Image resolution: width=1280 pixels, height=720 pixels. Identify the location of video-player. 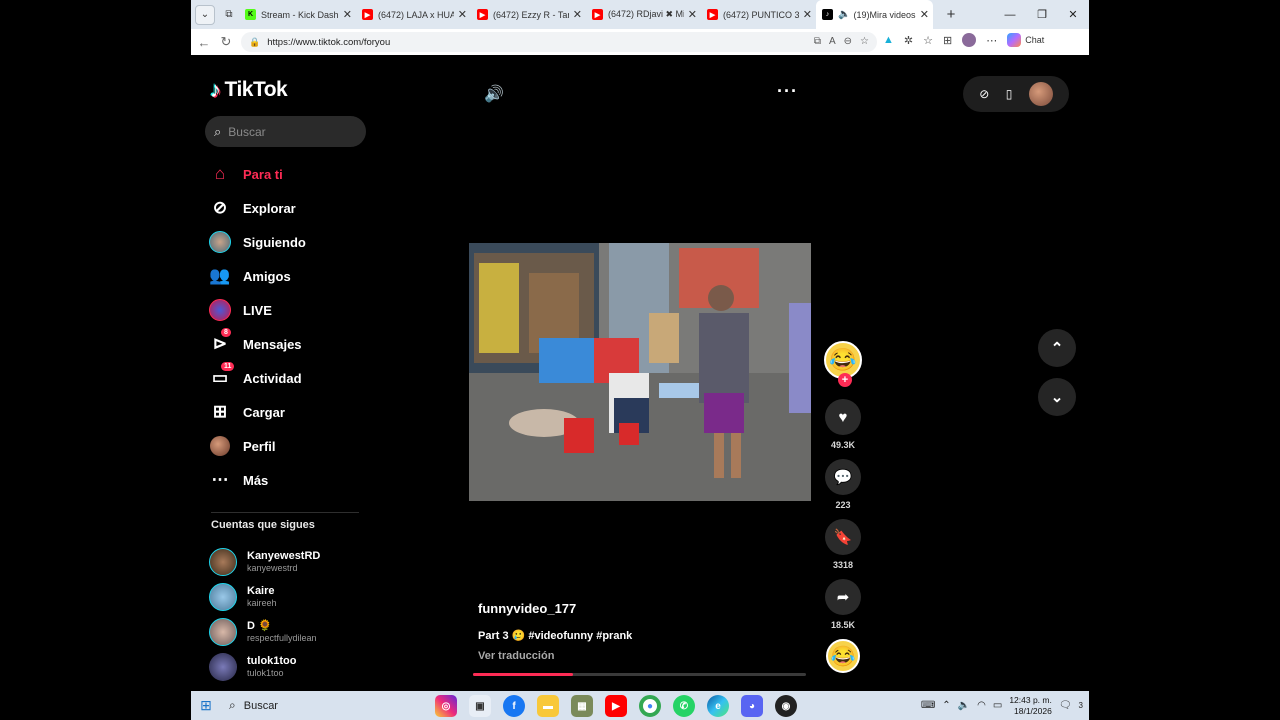
(640, 372).